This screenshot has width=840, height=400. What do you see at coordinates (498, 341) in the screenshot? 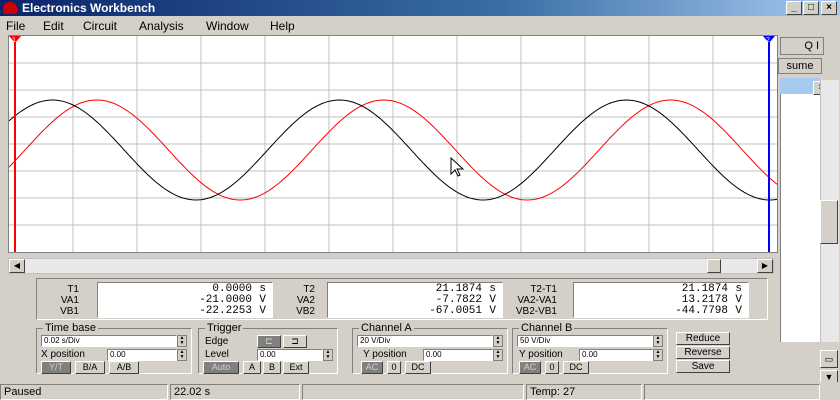
I see `channel-a-scale-spinner-icon: ▲ ▼` at bounding box center [498, 341].